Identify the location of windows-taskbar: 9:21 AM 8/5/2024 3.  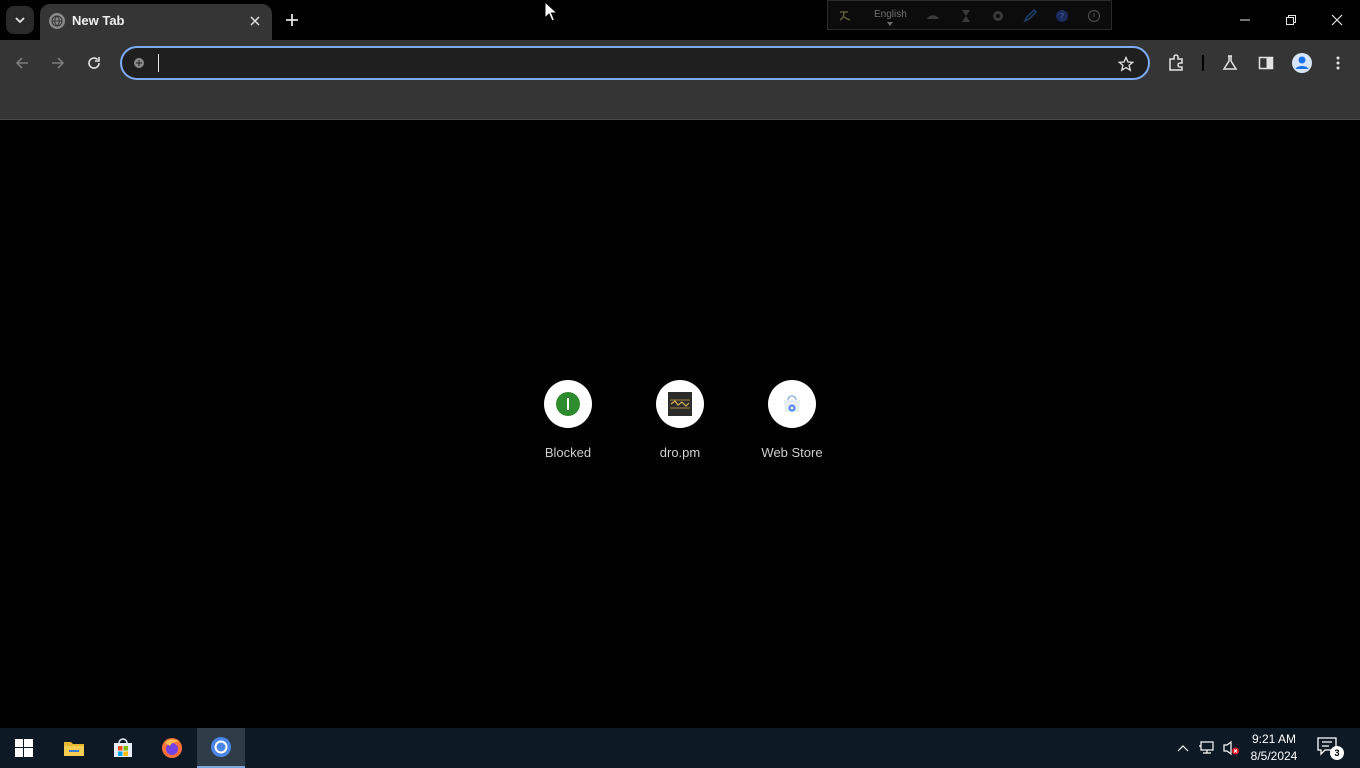
(680, 748).